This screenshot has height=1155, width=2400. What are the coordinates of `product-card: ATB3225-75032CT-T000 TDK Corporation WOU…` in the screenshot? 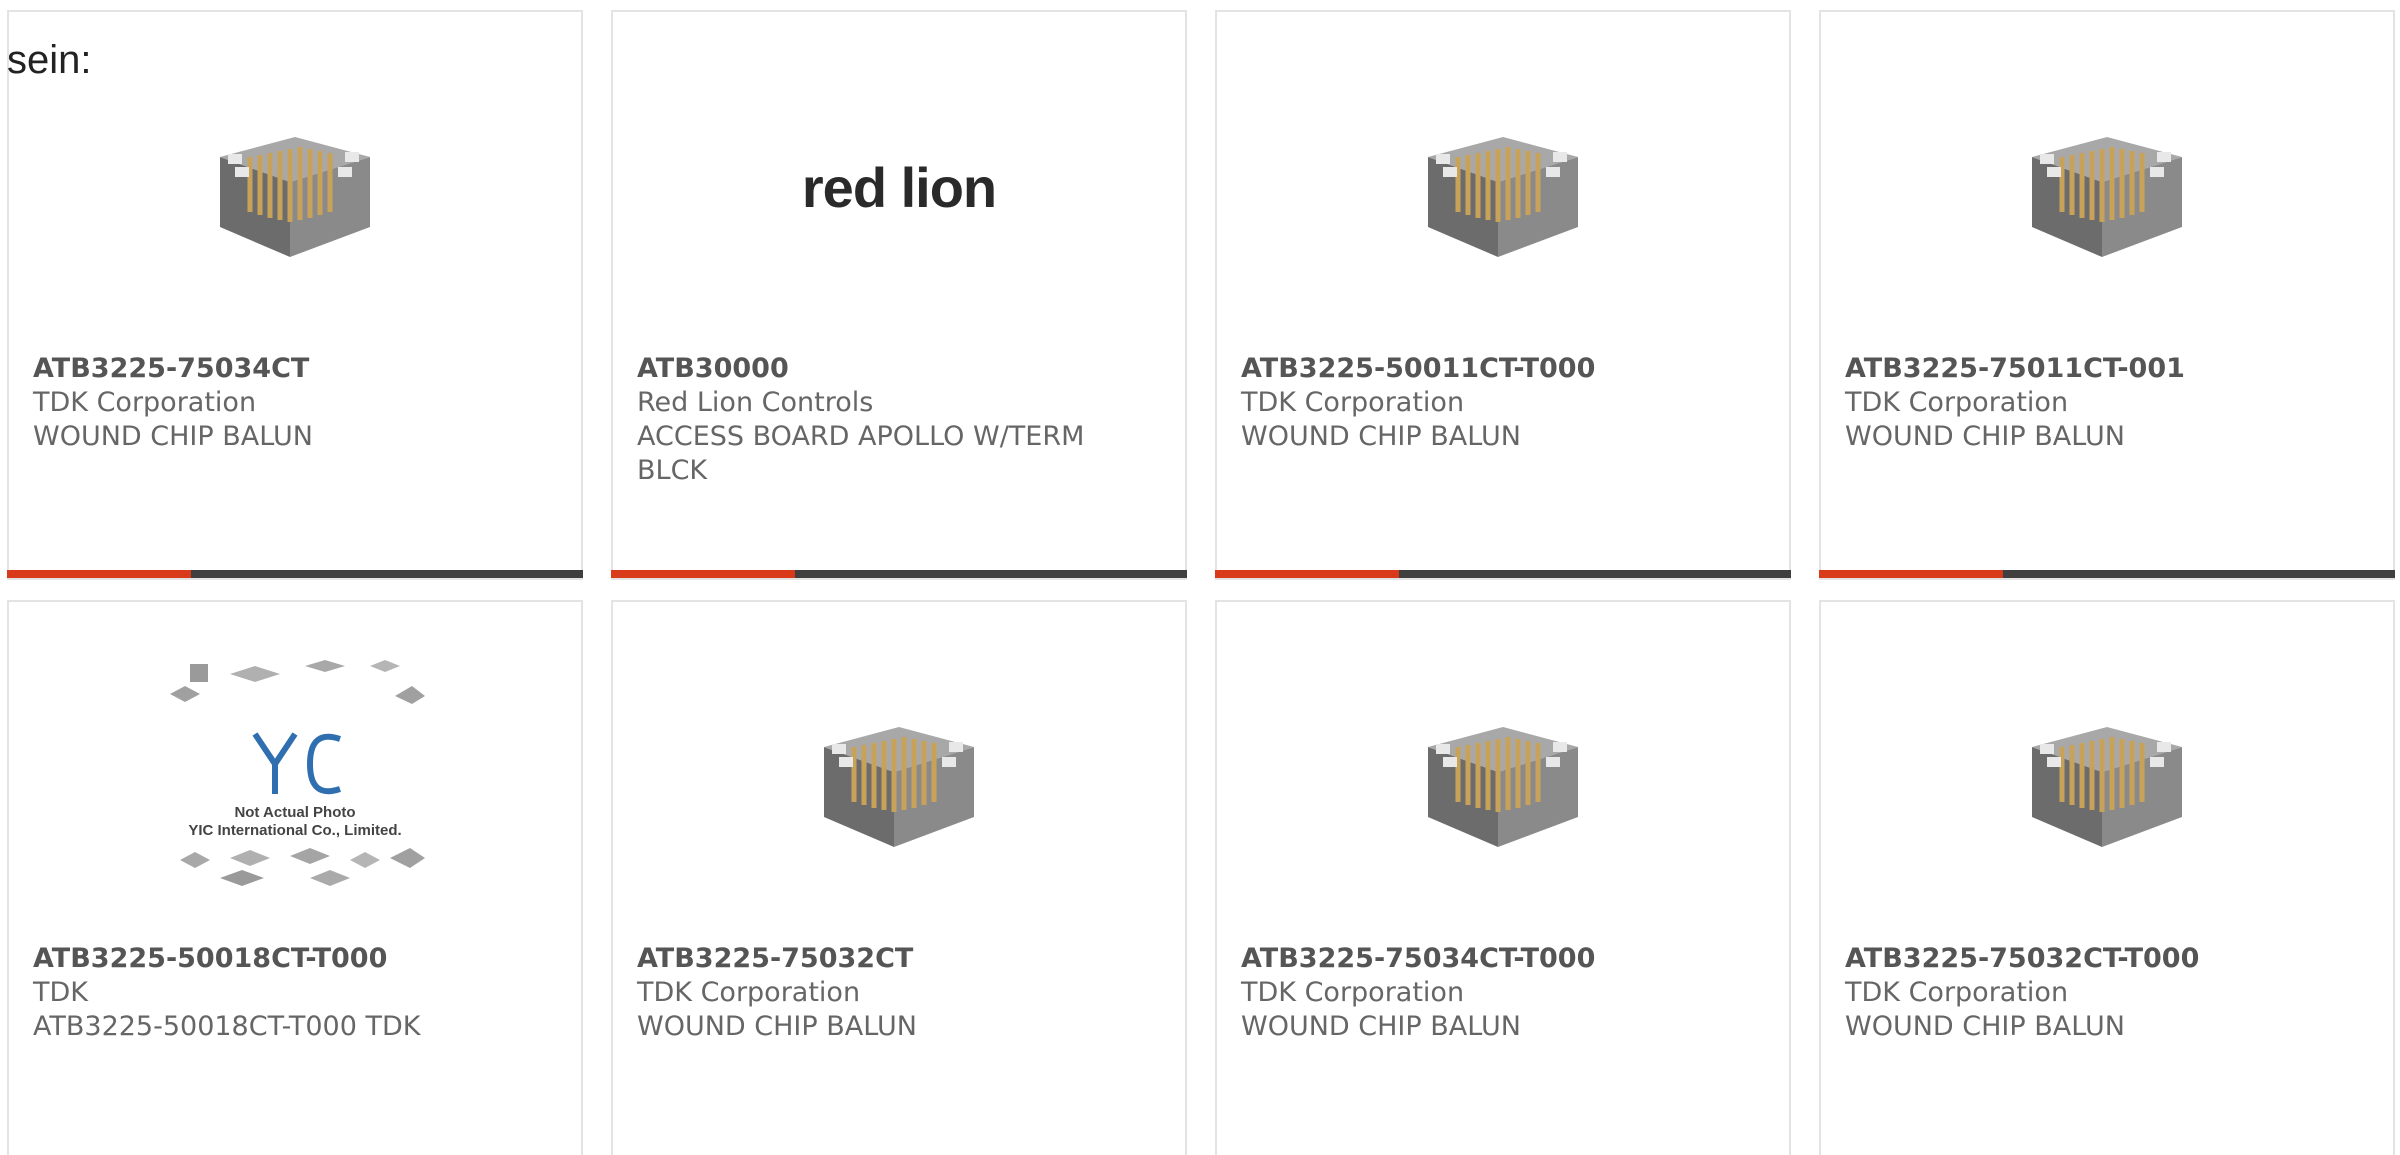 It's located at (2107, 877).